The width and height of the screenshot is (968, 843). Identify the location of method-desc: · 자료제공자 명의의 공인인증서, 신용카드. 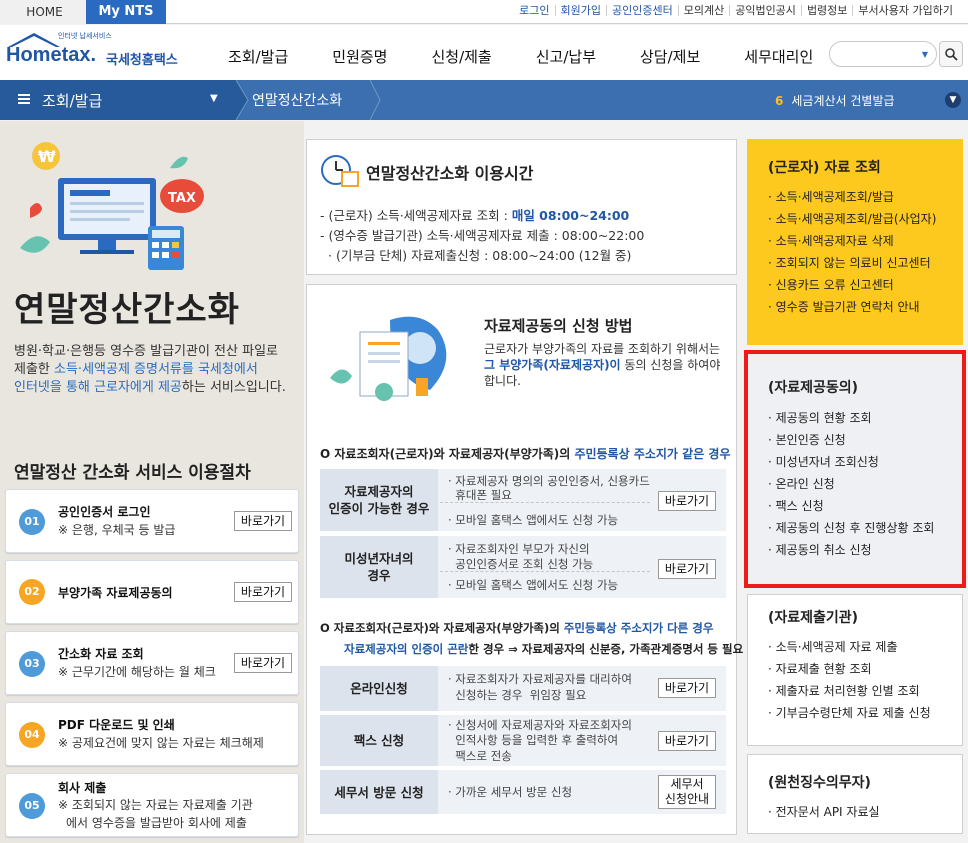
(549, 481).